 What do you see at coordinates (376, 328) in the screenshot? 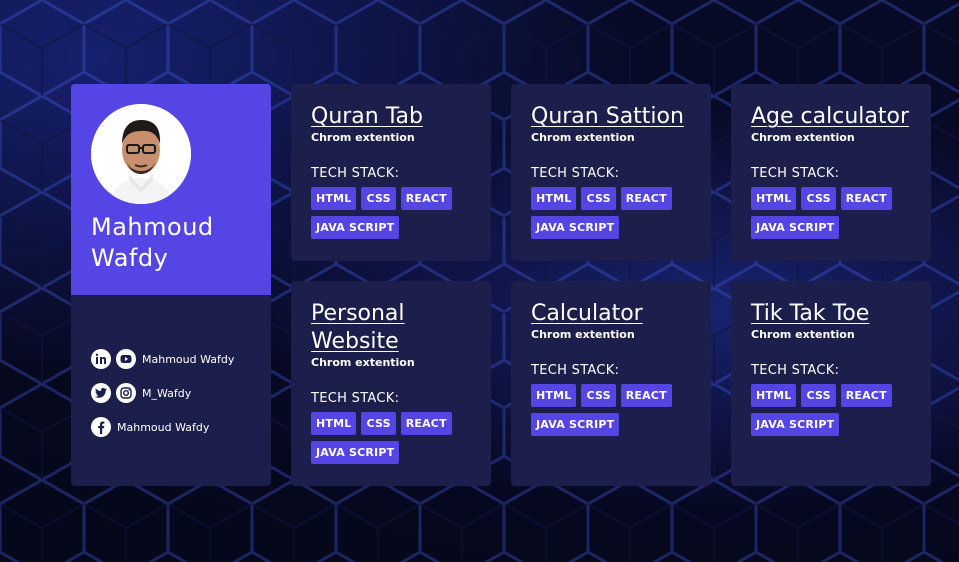
I see `project-title-link: Personal Website` at bounding box center [376, 328].